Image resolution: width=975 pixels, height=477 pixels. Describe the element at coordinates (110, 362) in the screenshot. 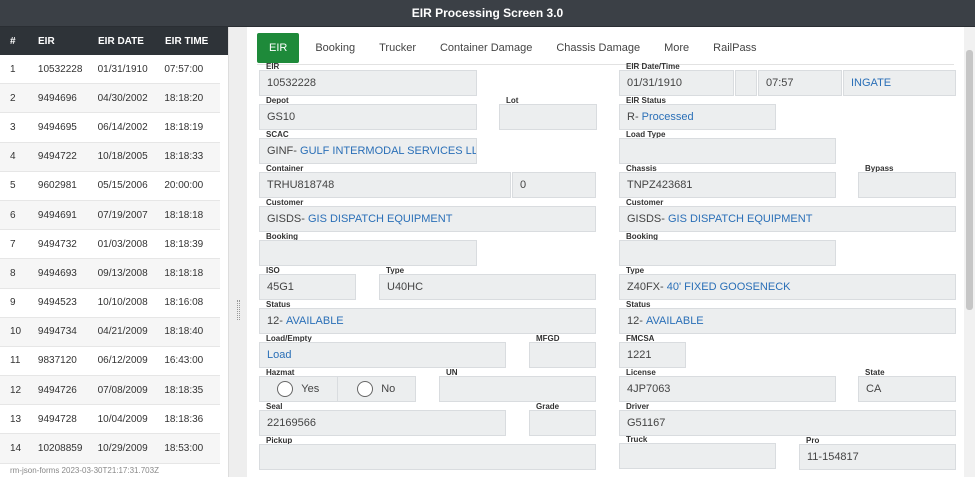

I see `list-item: 11 9837120 06/12/2009 16:43:00` at that location.